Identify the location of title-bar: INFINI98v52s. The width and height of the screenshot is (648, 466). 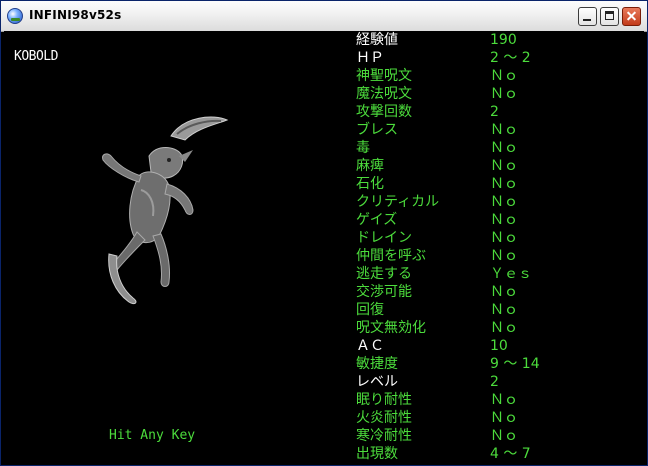
(324, 16).